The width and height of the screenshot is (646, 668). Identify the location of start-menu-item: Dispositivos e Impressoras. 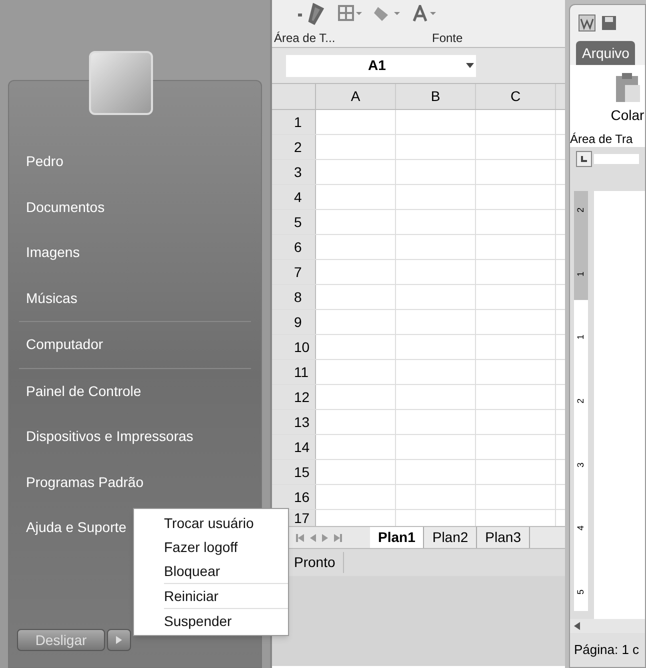
(135, 437).